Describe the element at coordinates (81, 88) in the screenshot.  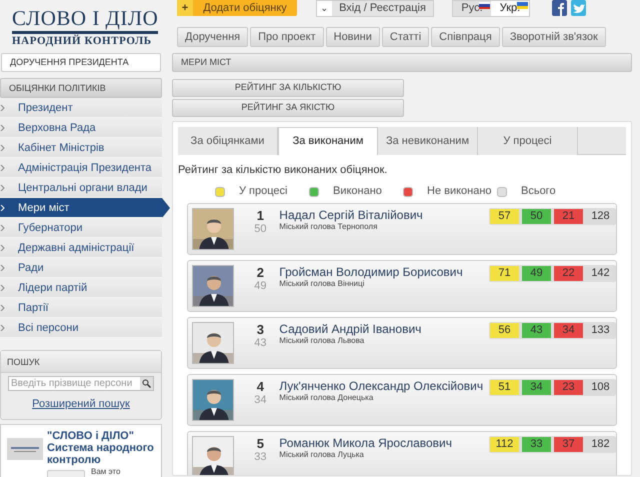
I see `section-header: ОБІЦЯНКИ ПОЛІТИКІВ` at that location.